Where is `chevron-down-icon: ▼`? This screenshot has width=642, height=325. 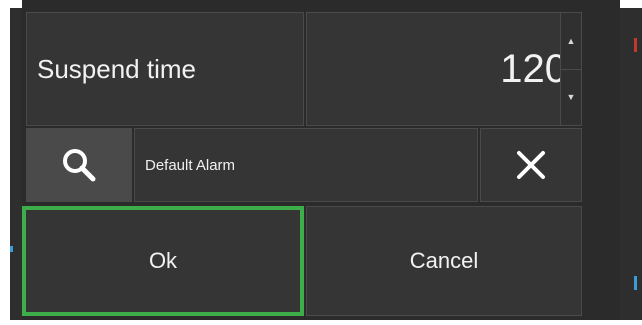
chevron-down-icon: ▼ is located at coordinates (571, 97).